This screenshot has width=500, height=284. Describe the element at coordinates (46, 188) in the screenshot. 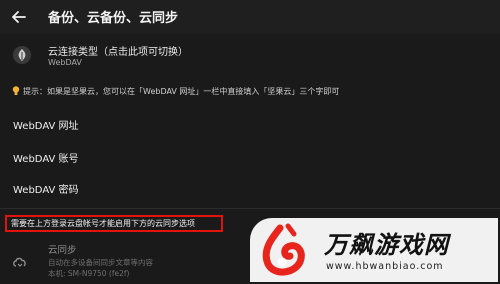

I see `webdav-password-setting: WebDAV 密码` at that location.